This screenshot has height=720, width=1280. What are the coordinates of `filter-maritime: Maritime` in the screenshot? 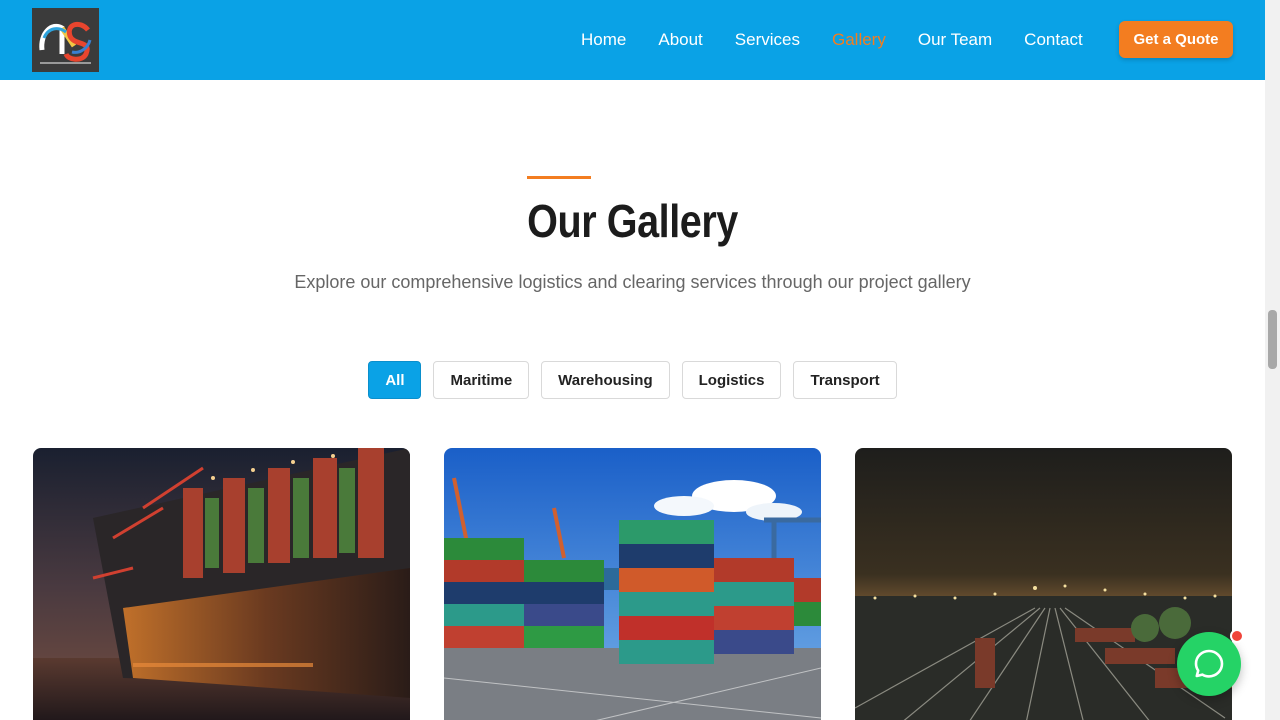 It's located at (481, 380).